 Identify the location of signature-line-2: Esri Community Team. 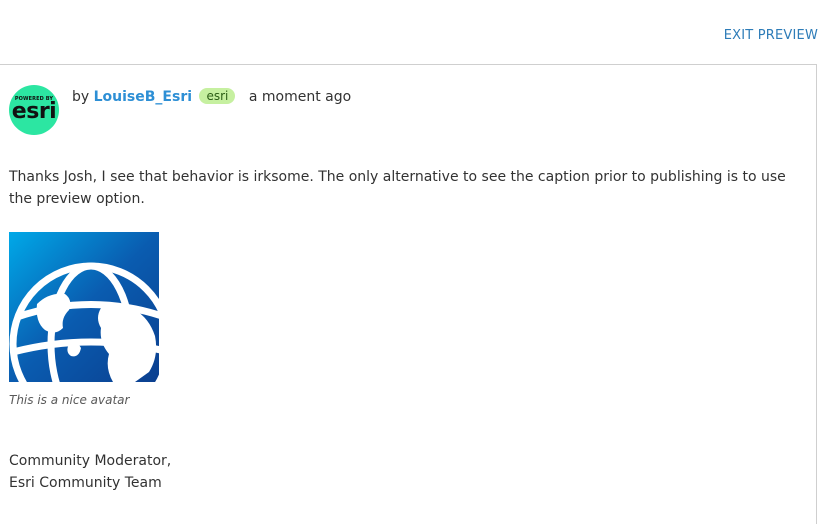
(85, 483).